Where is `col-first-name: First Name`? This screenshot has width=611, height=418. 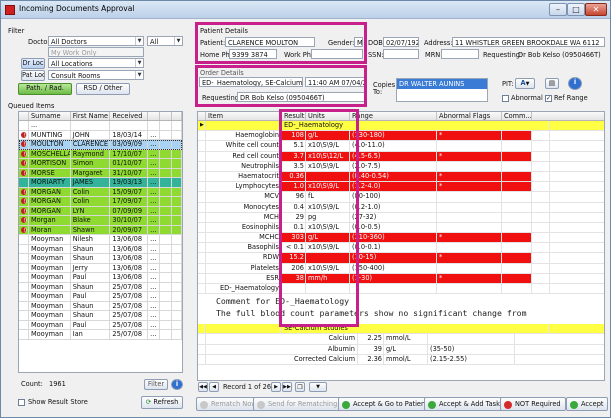
col-first-name: First Name is located at coordinates (91, 116).